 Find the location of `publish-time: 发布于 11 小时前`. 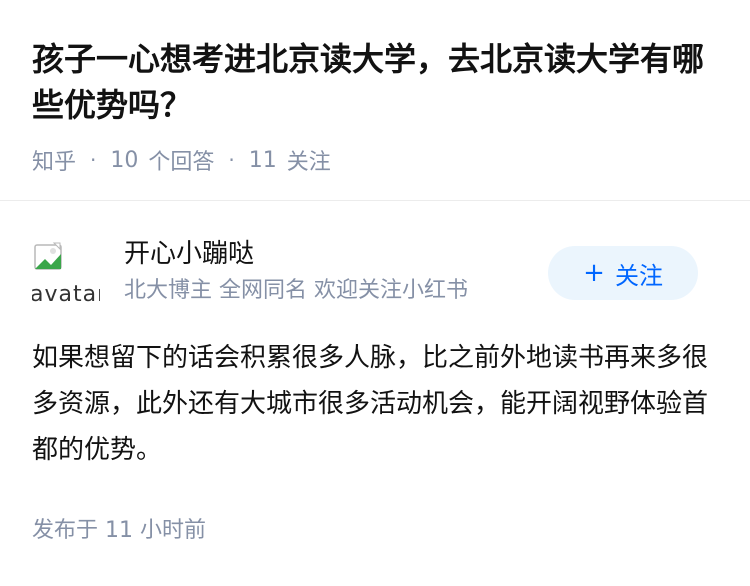

publish-time: 发布于 11 小时前 is located at coordinates (119, 530).